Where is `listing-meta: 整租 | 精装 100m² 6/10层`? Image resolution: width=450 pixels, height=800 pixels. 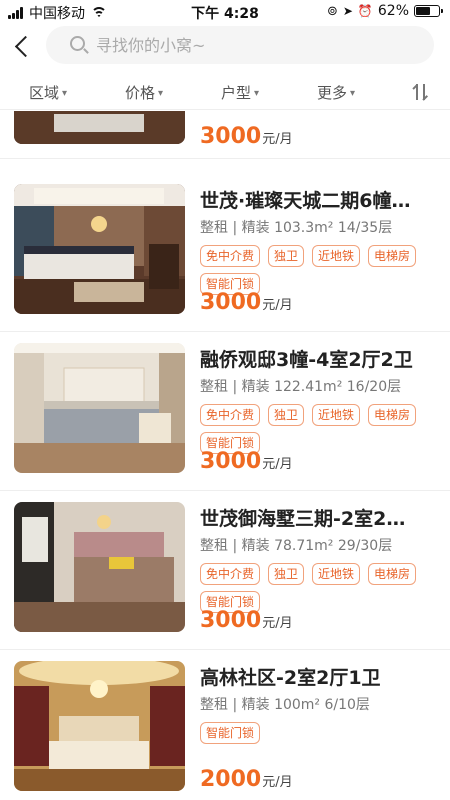 listing-meta: 整租 | 精装 100m² 6/10层 is located at coordinates (285, 705).